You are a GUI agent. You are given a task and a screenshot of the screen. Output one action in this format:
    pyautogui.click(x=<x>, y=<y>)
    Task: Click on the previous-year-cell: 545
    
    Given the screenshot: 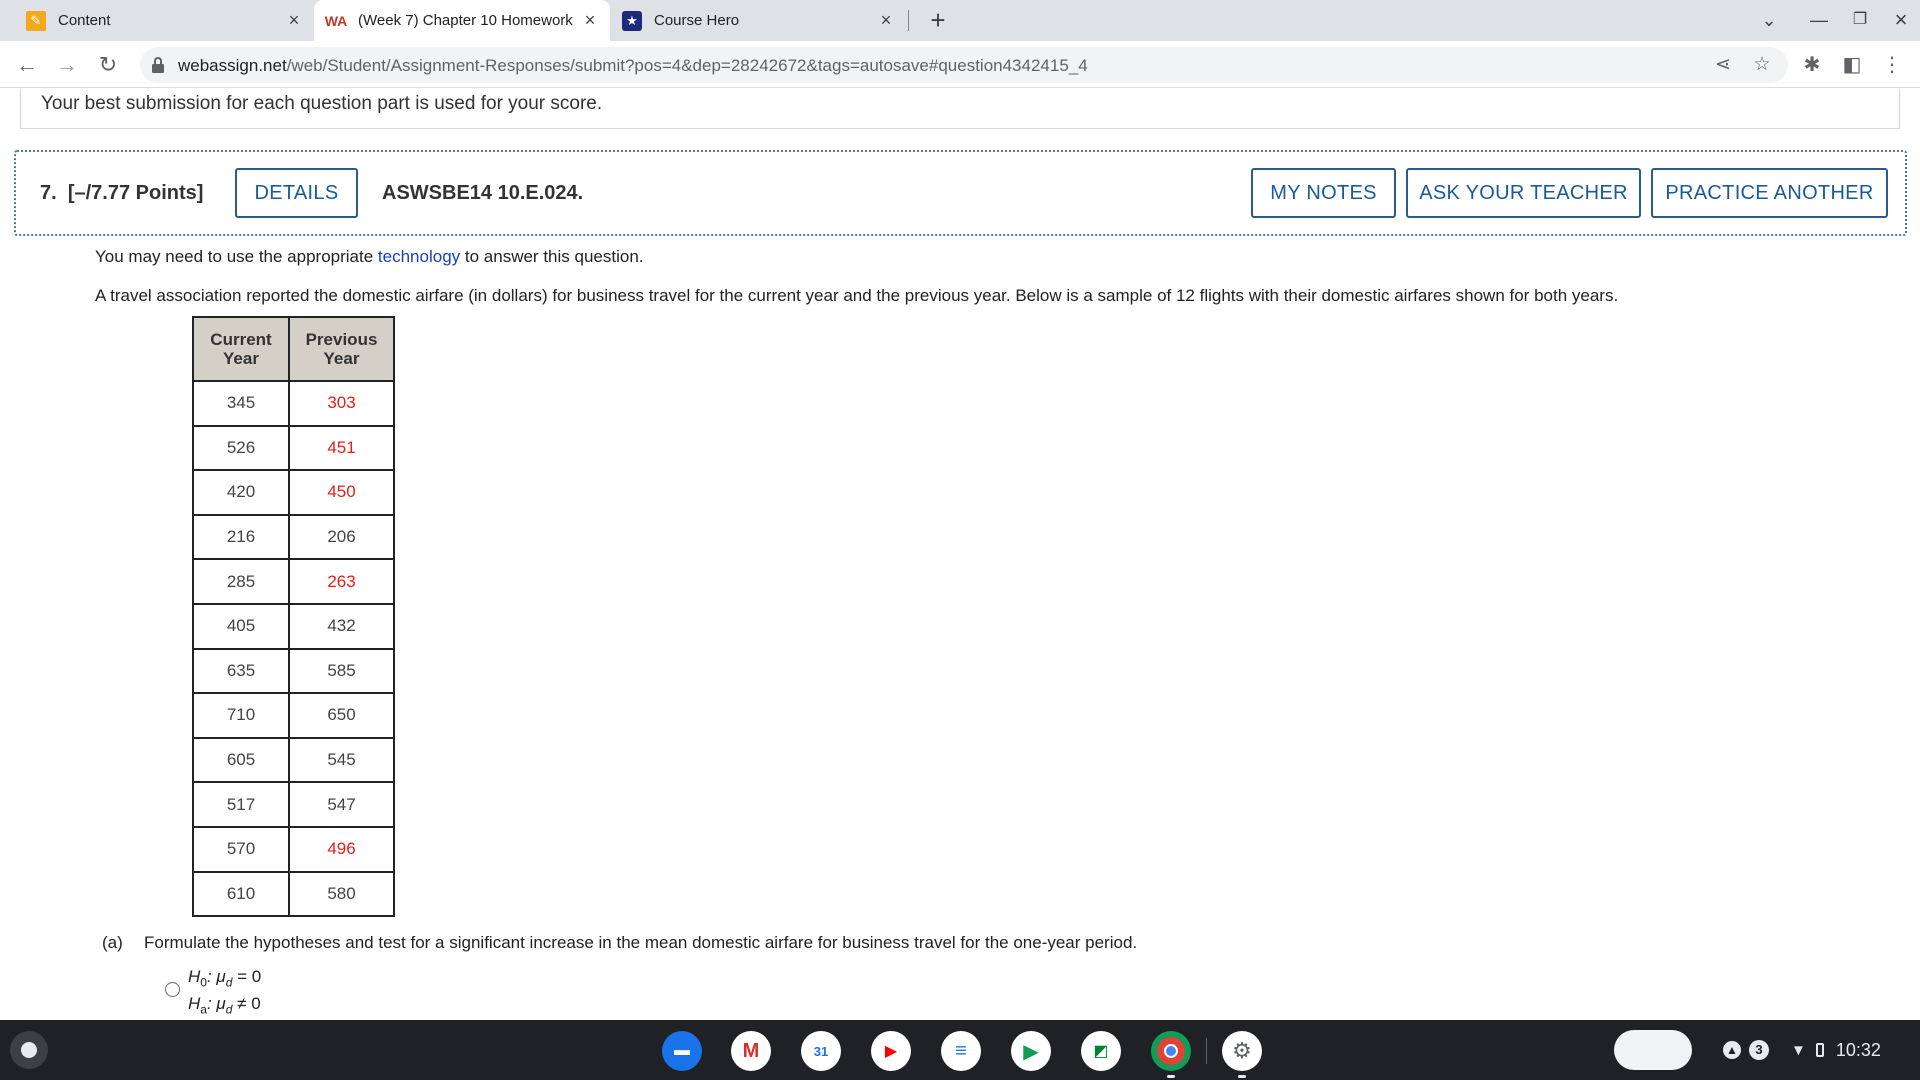 What is the action you would take?
    pyautogui.click(x=341, y=760)
    